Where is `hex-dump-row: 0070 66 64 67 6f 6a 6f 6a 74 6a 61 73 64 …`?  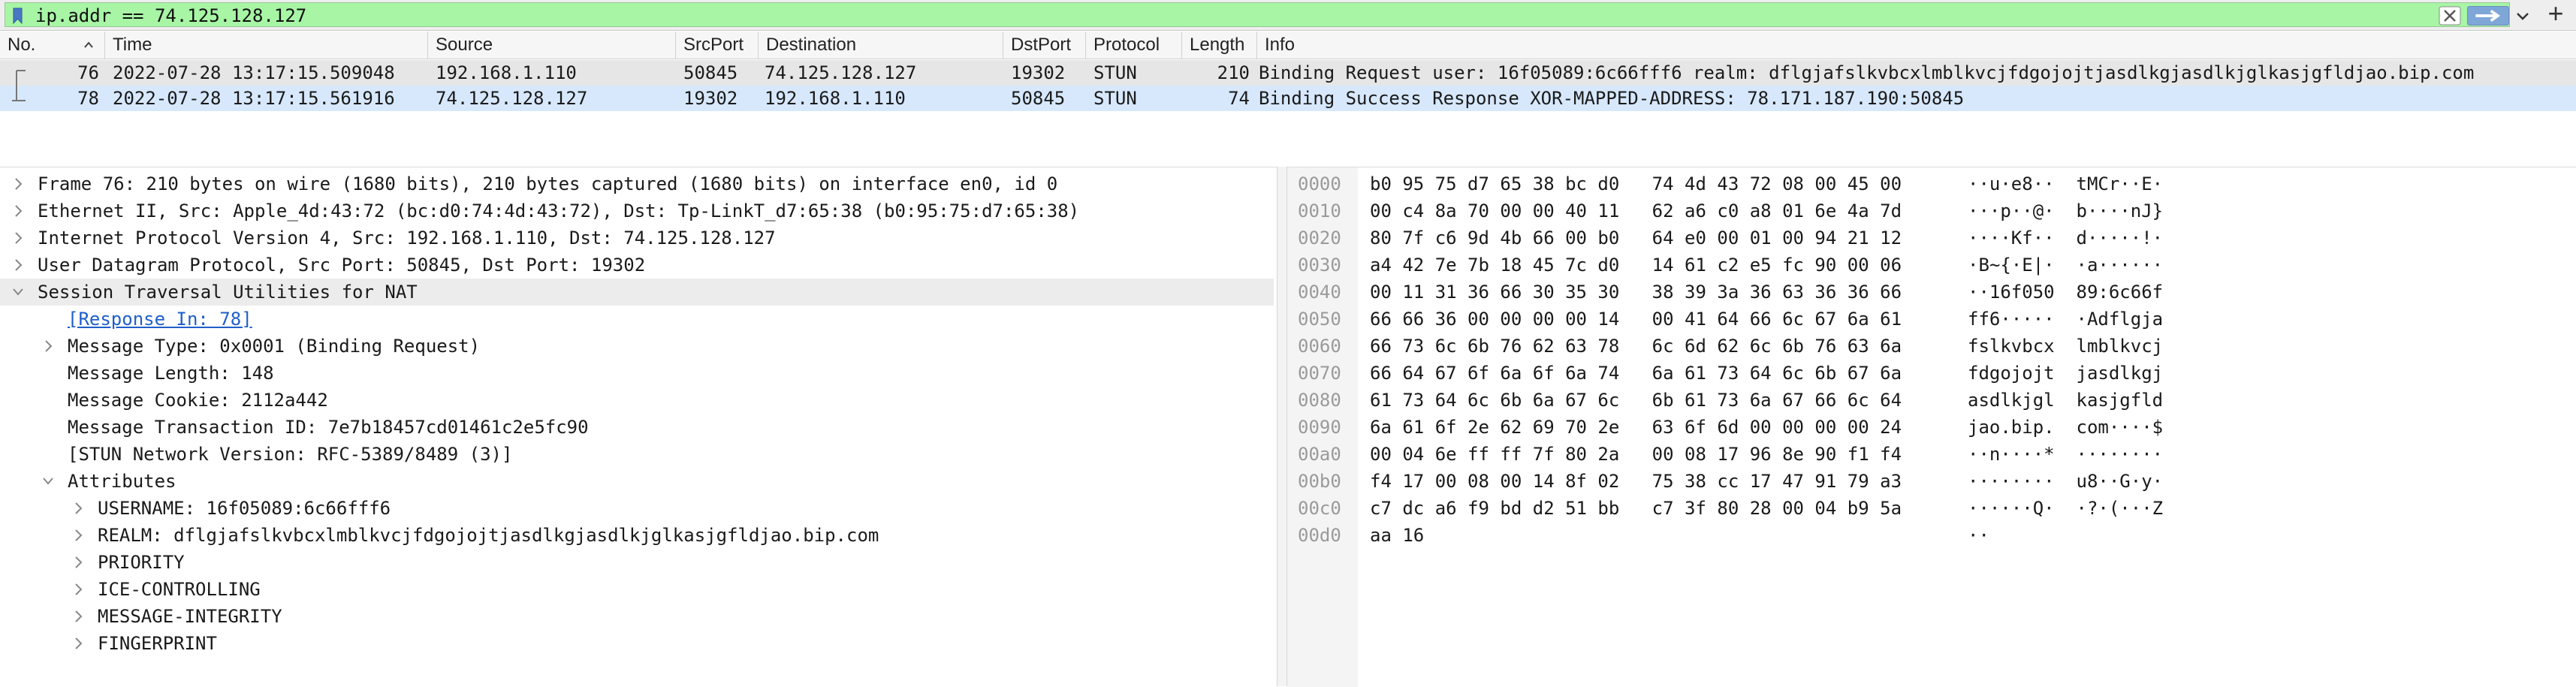 hex-dump-row: 0070 66 64 67 6f 6a 6f 6a 74 6a 61 73 64 … is located at coordinates (1932, 374).